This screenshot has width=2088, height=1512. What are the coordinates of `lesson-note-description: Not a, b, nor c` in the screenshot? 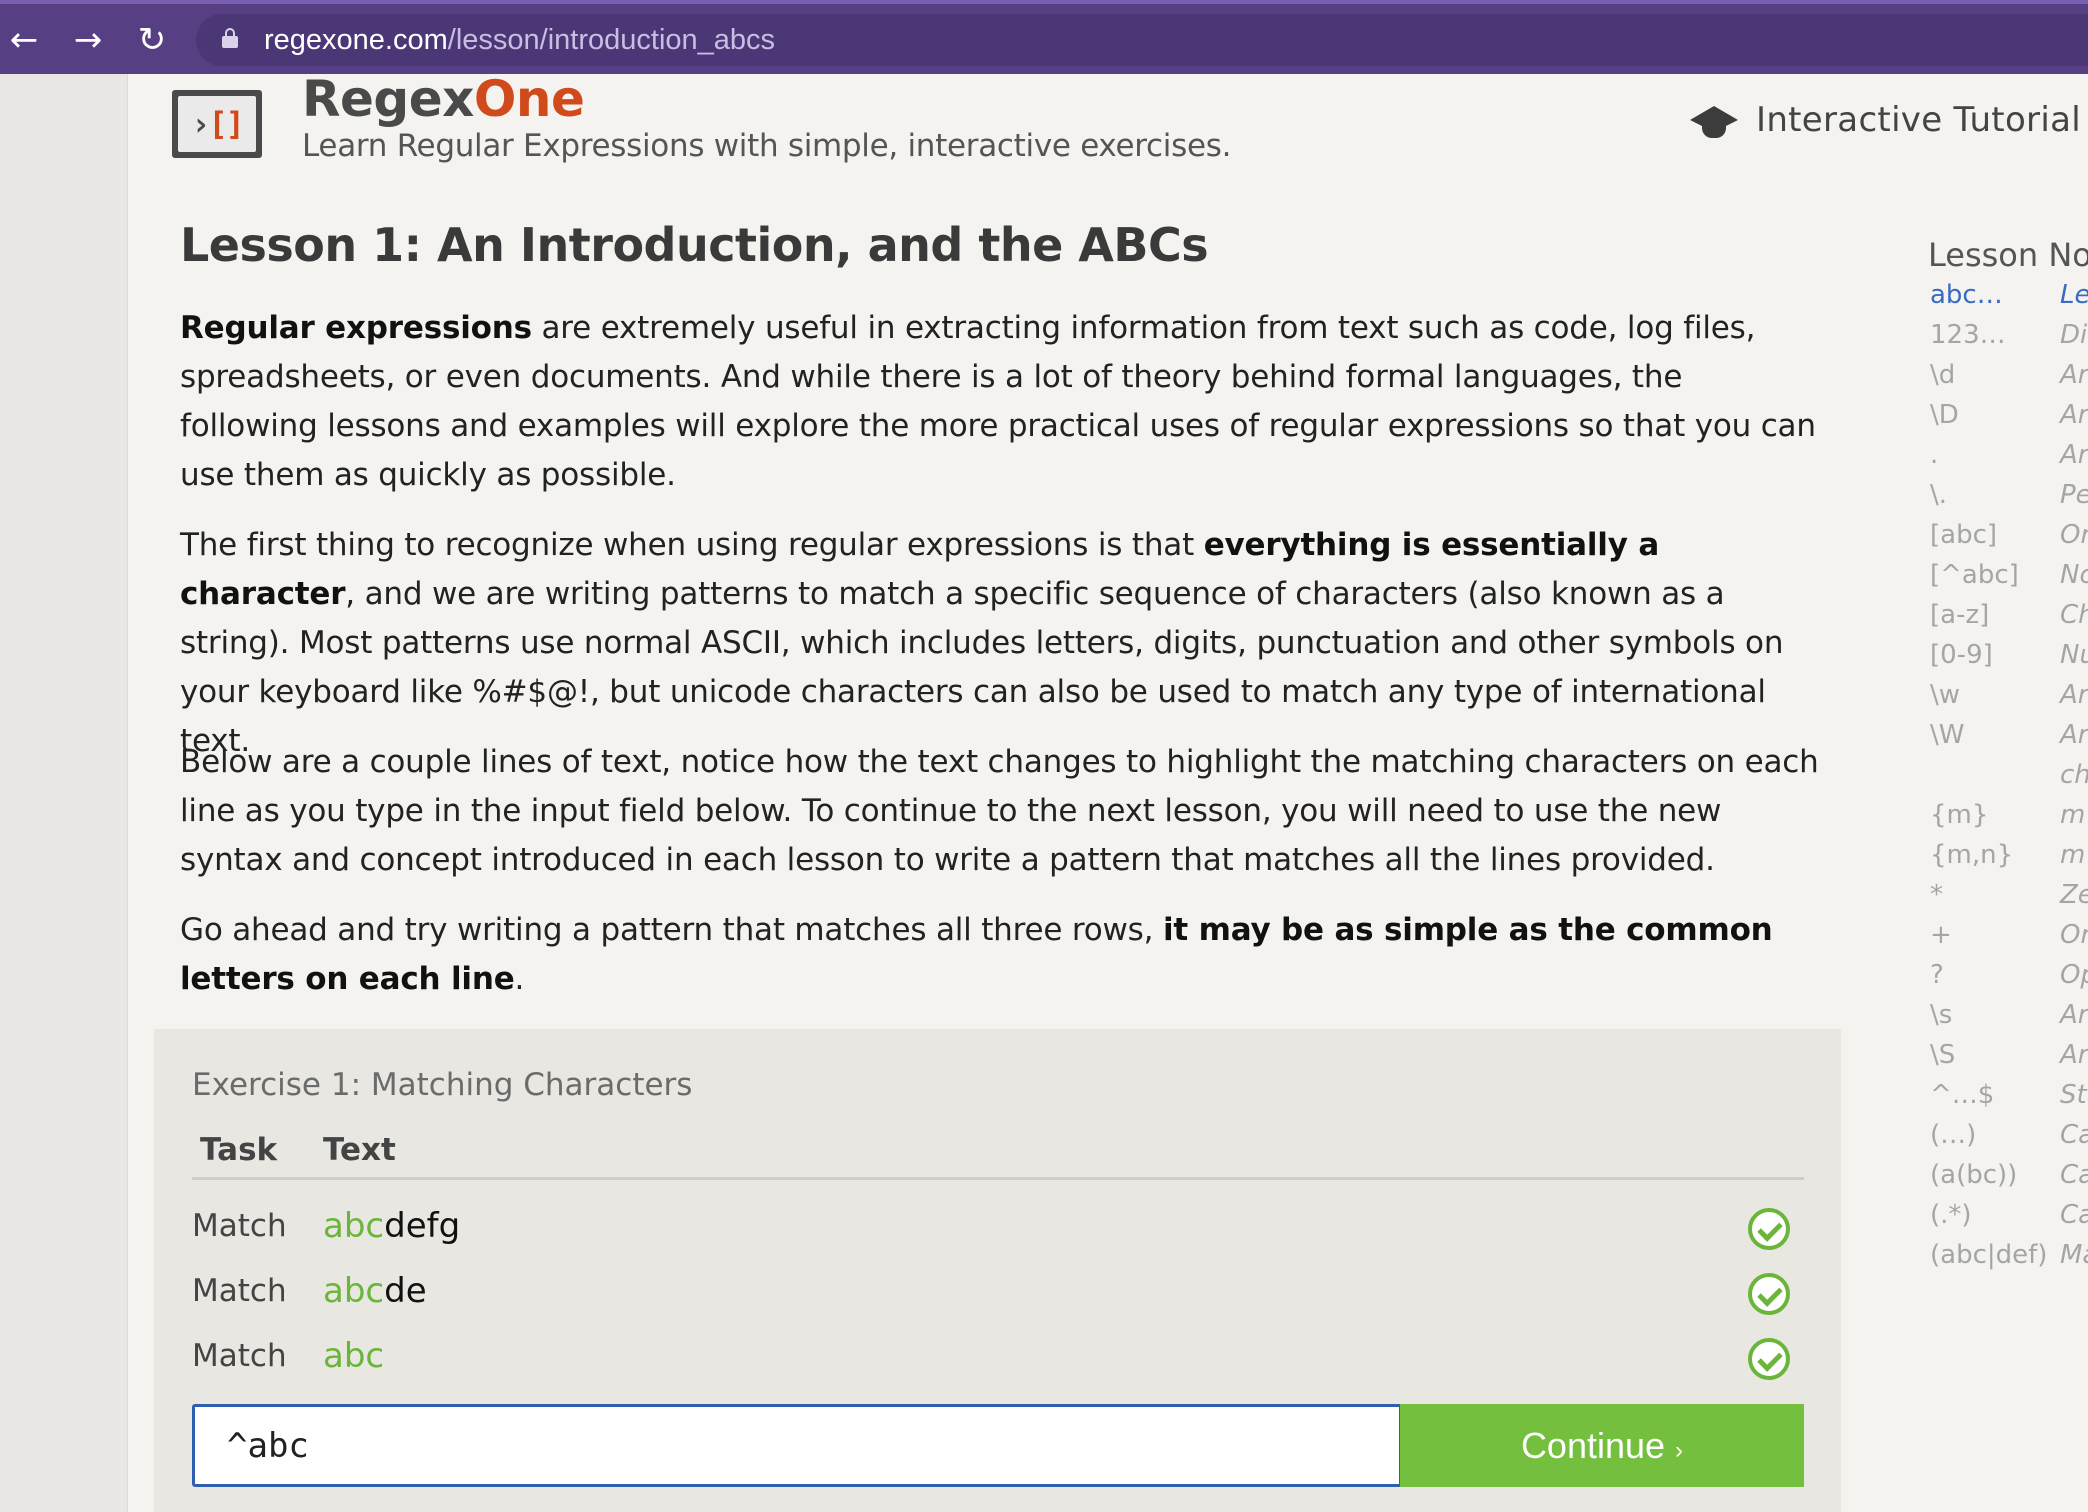 It's located at (2074, 575).